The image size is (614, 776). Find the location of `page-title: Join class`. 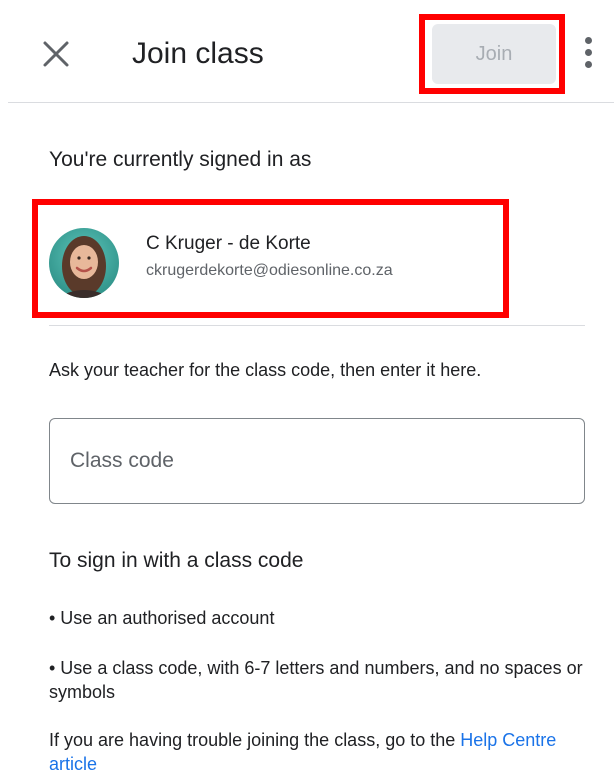

page-title: Join class is located at coordinates (198, 53).